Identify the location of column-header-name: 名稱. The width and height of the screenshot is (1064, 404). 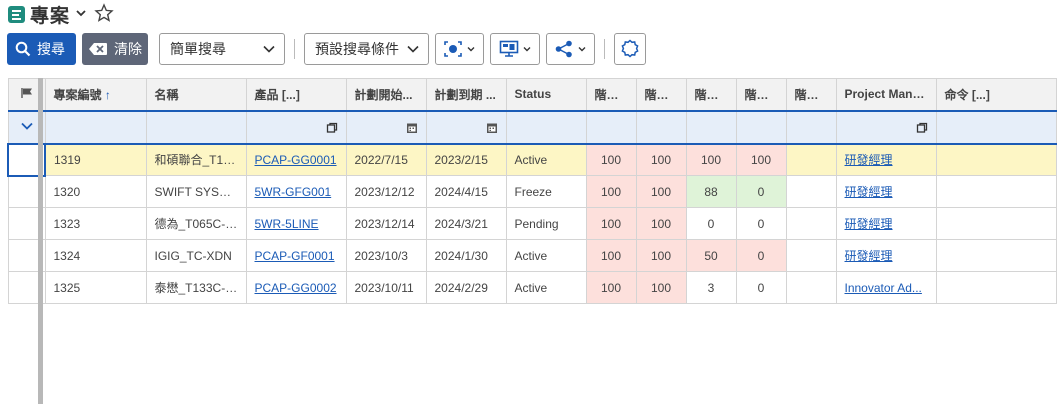
(196, 94).